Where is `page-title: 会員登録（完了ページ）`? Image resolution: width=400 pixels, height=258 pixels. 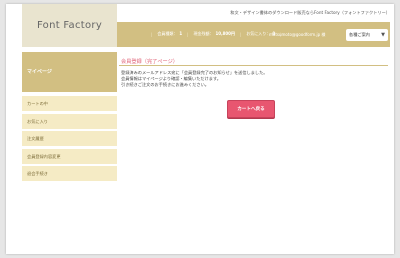 page-title: 会員登録（完了ページ） is located at coordinates (149, 62).